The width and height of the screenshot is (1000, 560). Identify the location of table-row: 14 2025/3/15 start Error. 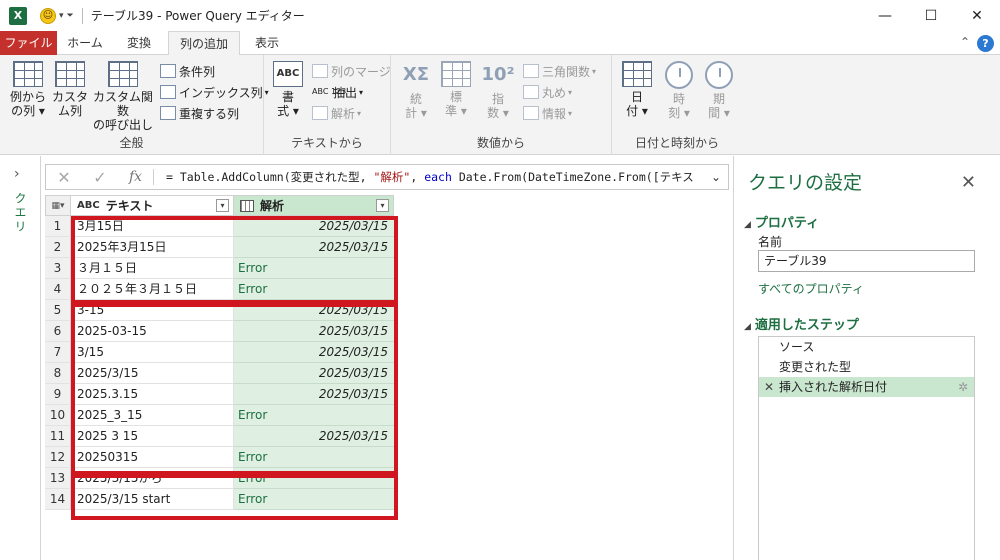
(219, 499).